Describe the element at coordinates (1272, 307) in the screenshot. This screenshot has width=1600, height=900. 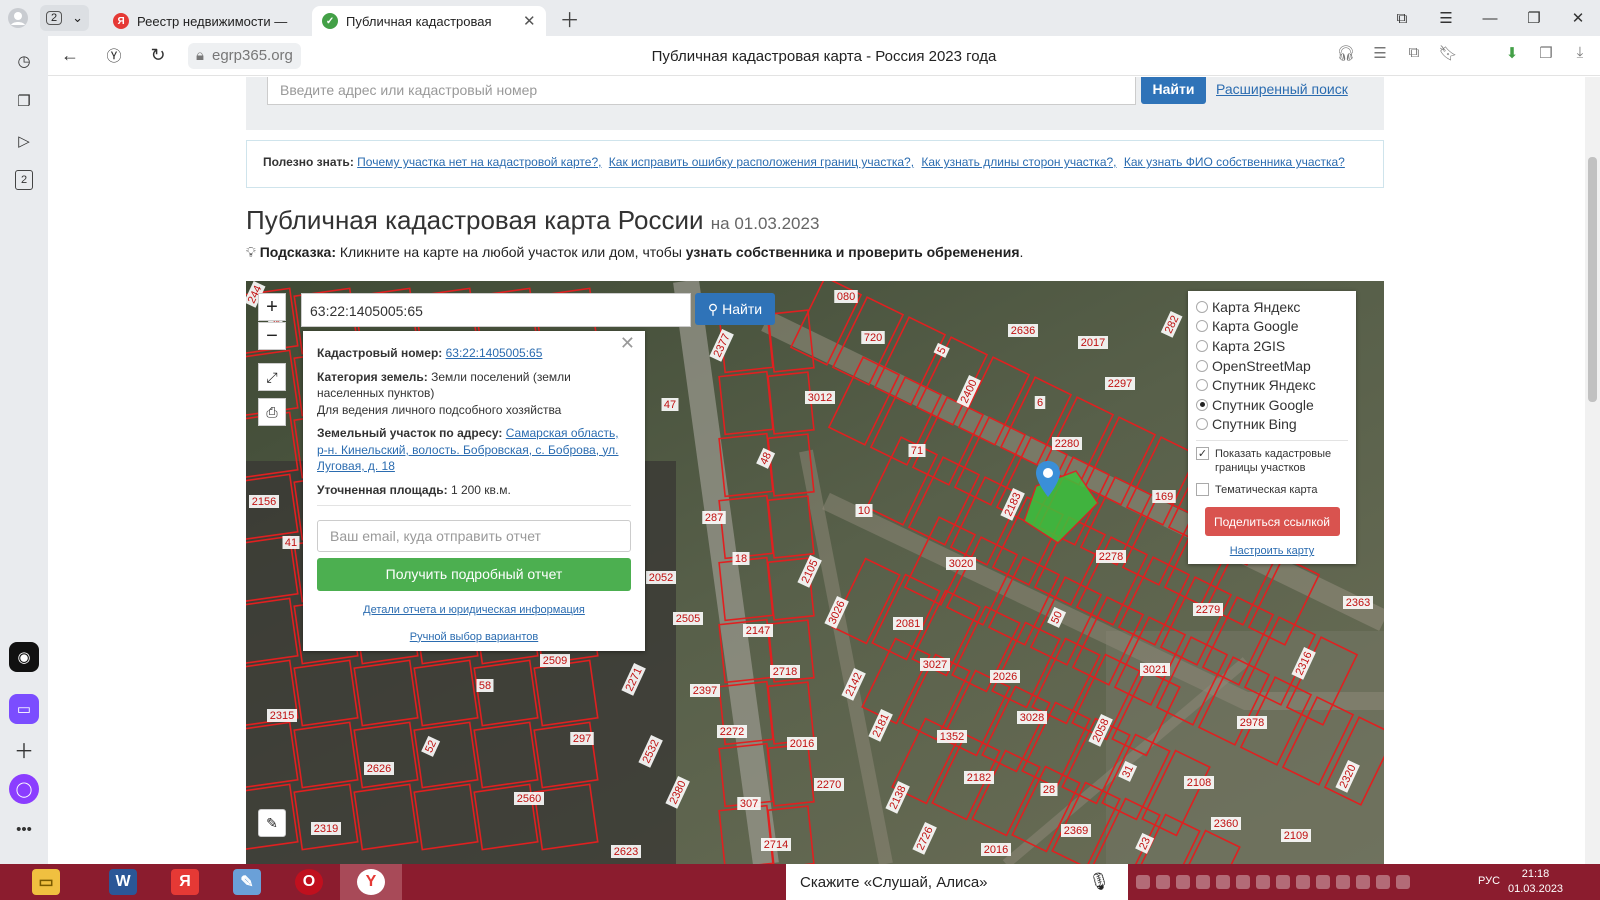
I see `layer-option: Карта Яндекс` at that location.